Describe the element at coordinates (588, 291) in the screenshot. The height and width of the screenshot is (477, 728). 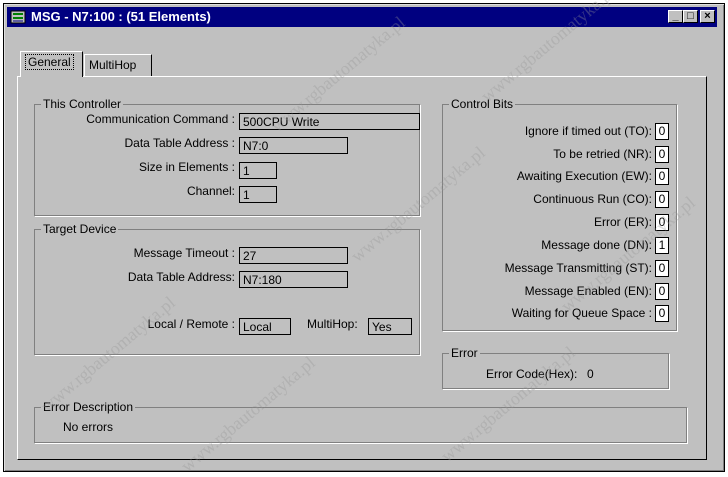
I see `control-bit-label-en: Message Enabled (EN):` at that location.